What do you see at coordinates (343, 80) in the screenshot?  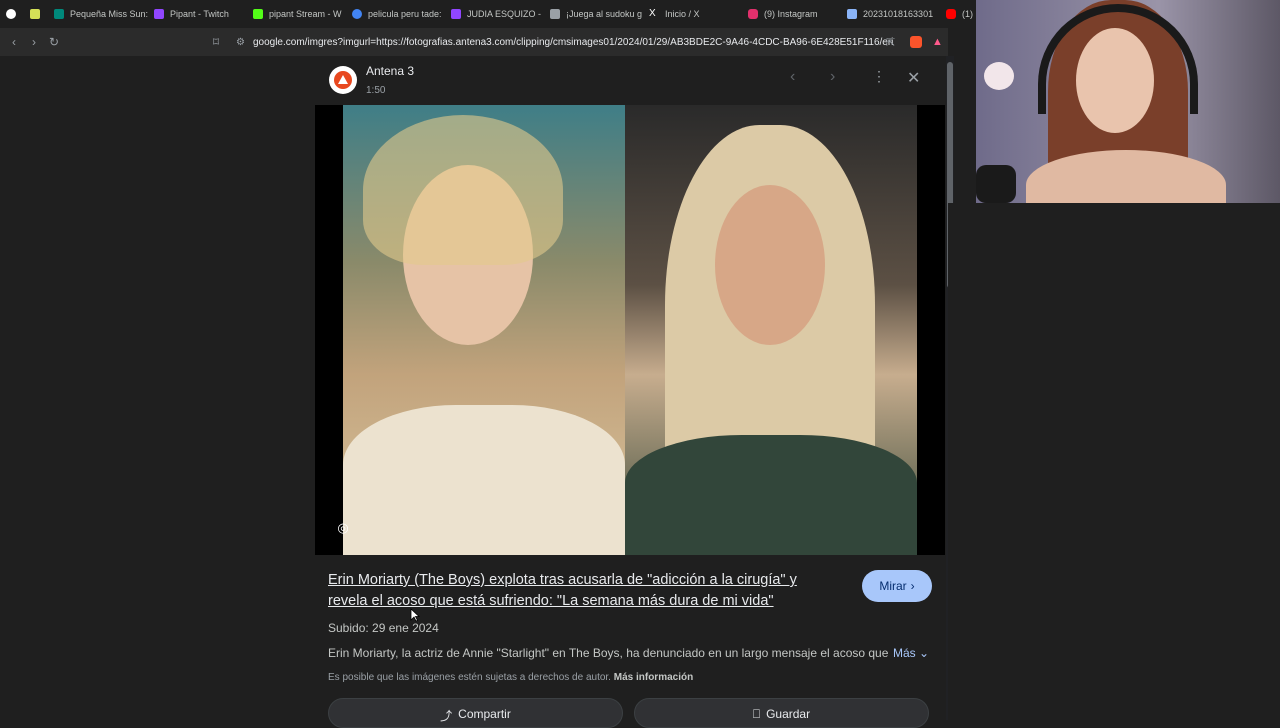 I see `antena3-logo` at bounding box center [343, 80].